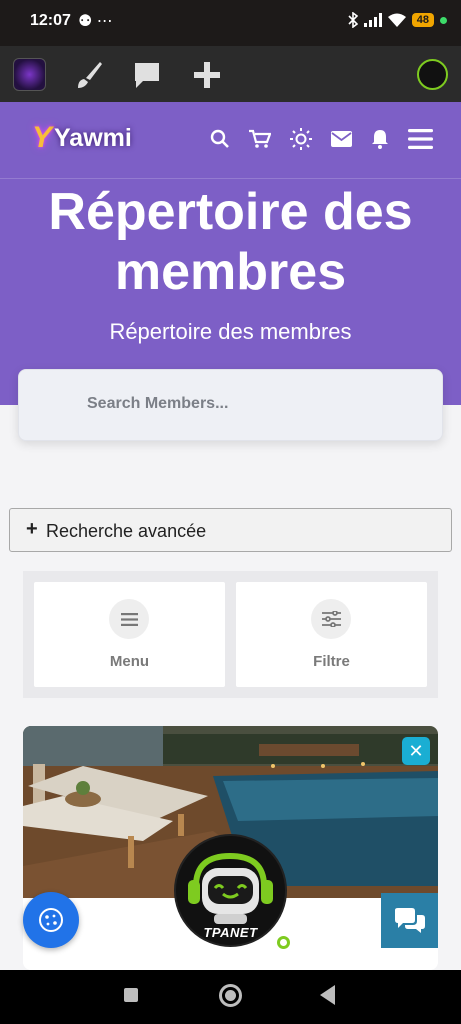 This screenshot has height=1024, width=461. Describe the element at coordinates (422, 20) in the screenshot. I see `battery-level: 48` at that location.